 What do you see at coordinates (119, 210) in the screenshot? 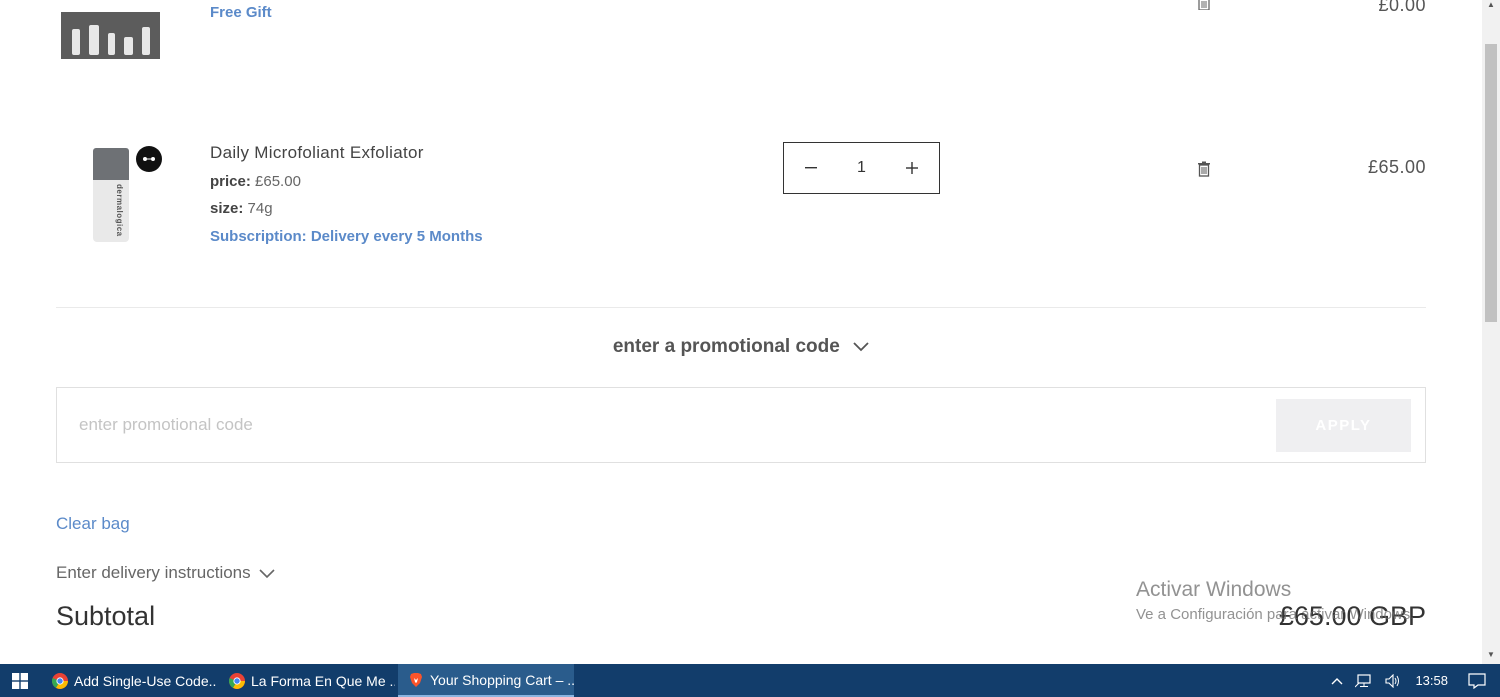
I see `bottle-brand-text: dermalogica` at bounding box center [119, 210].